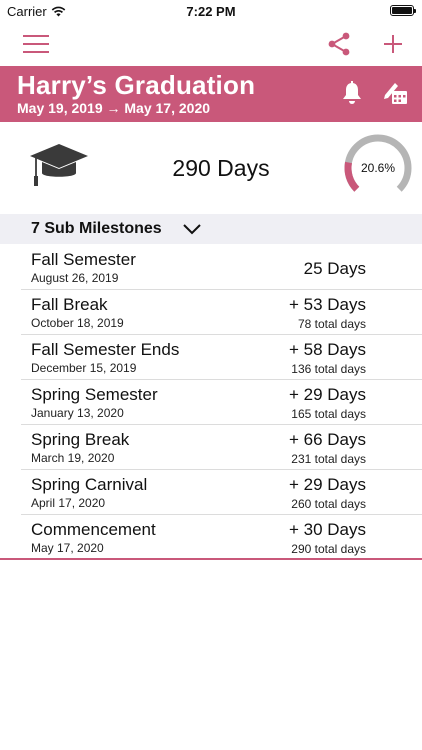  What do you see at coordinates (59, 168) in the screenshot?
I see `graduation-cap-icon` at bounding box center [59, 168].